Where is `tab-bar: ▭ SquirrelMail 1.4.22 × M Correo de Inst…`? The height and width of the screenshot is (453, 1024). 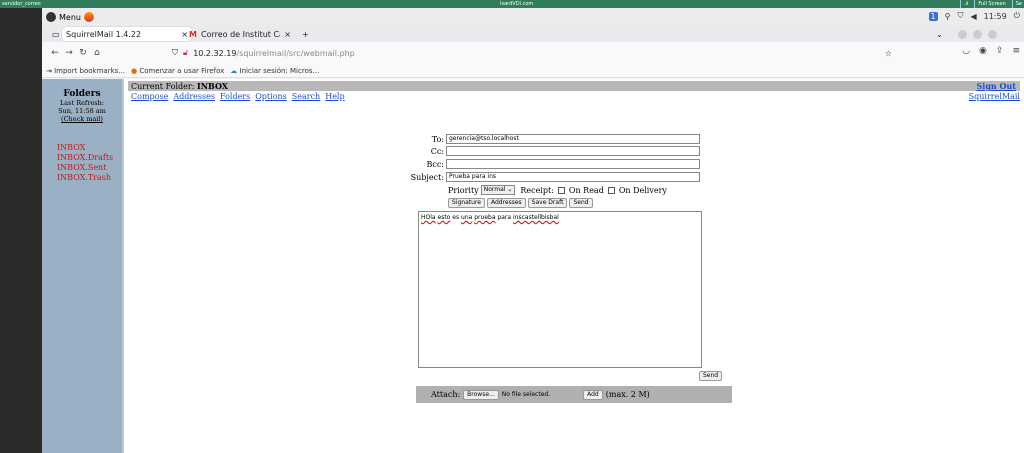 tab-bar: ▭ SquirrelMail 1.4.22 × M Correo de Inst… is located at coordinates (533, 34).